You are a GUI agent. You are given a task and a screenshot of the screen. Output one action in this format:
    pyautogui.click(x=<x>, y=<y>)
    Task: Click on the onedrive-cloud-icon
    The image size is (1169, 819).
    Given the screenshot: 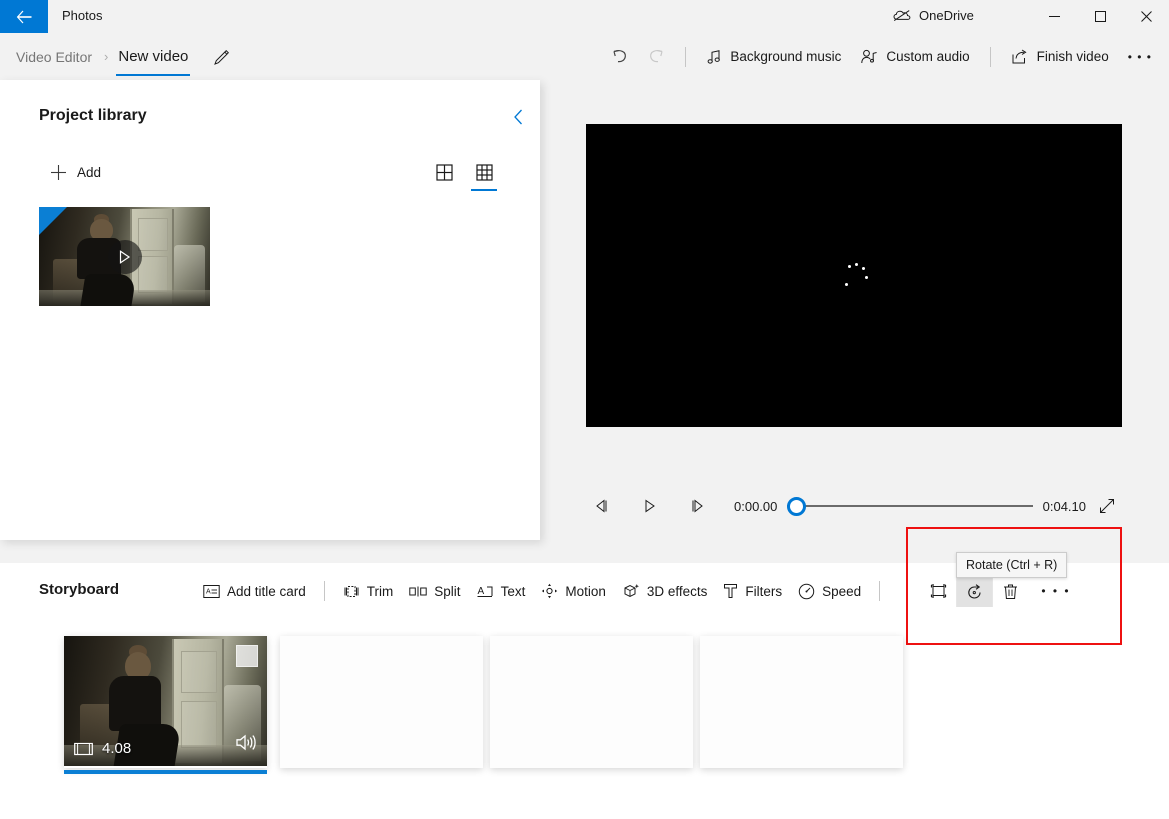 What is the action you would take?
    pyautogui.click(x=902, y=16)
    